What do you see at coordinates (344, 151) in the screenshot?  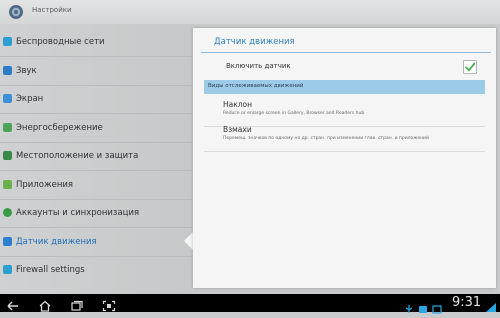 I see `item-divider` at bounding box center [344, 151].